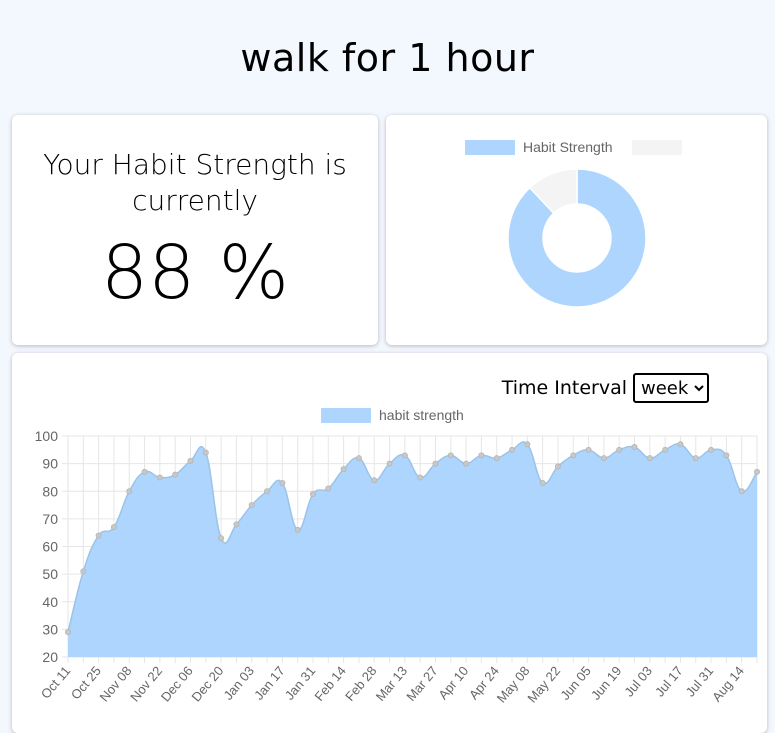 This screenshot has width=775, height=733. I want to click on donut-legend-swatch-habit-strength, so click(490, 147).